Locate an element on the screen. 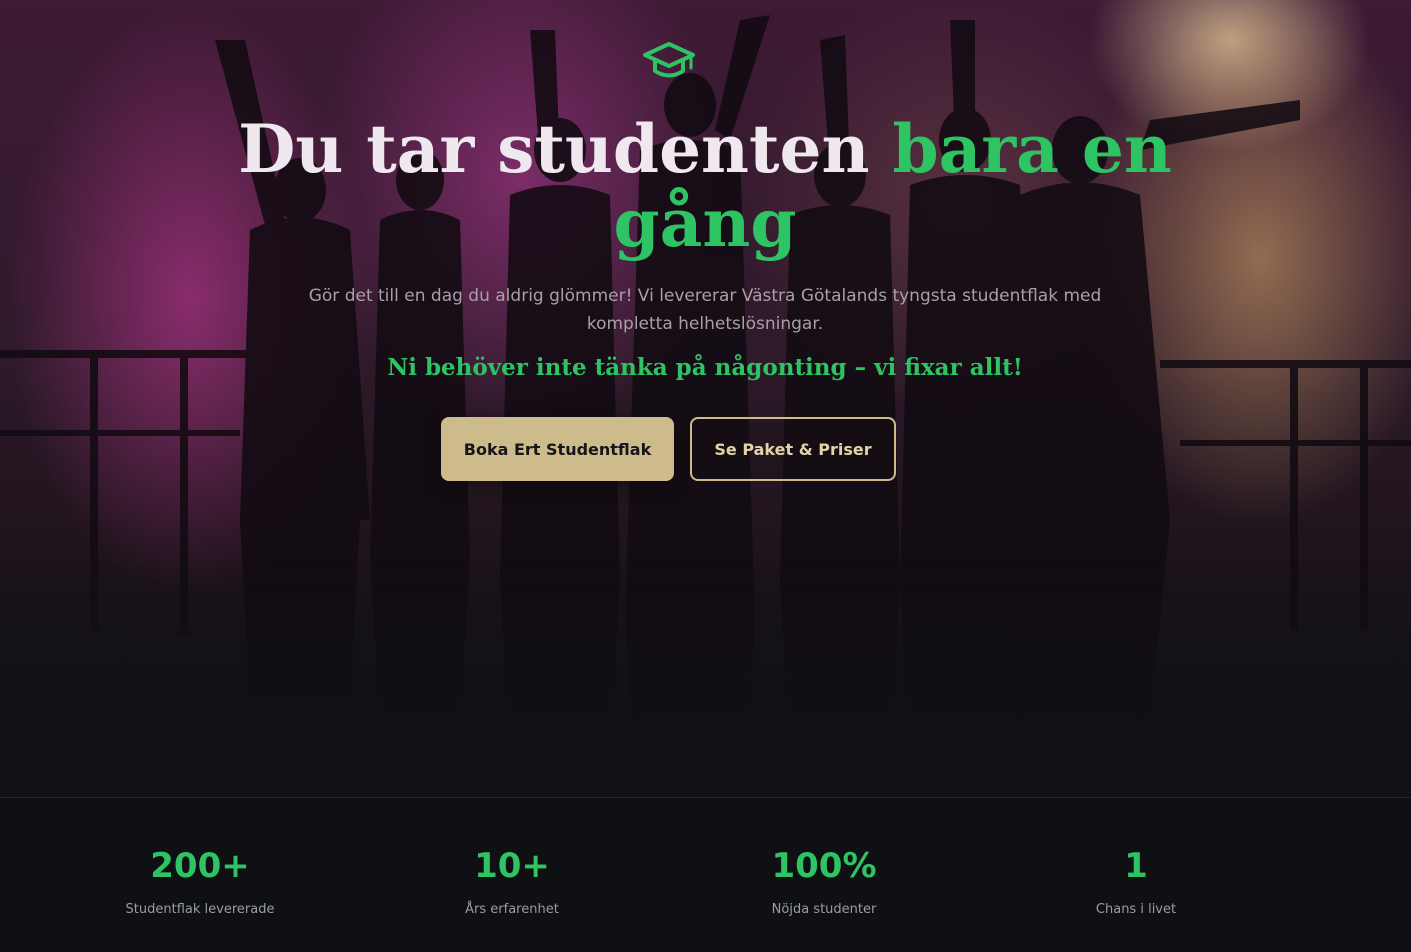  stat-value: 1 is located at coordinates (1136, 866).